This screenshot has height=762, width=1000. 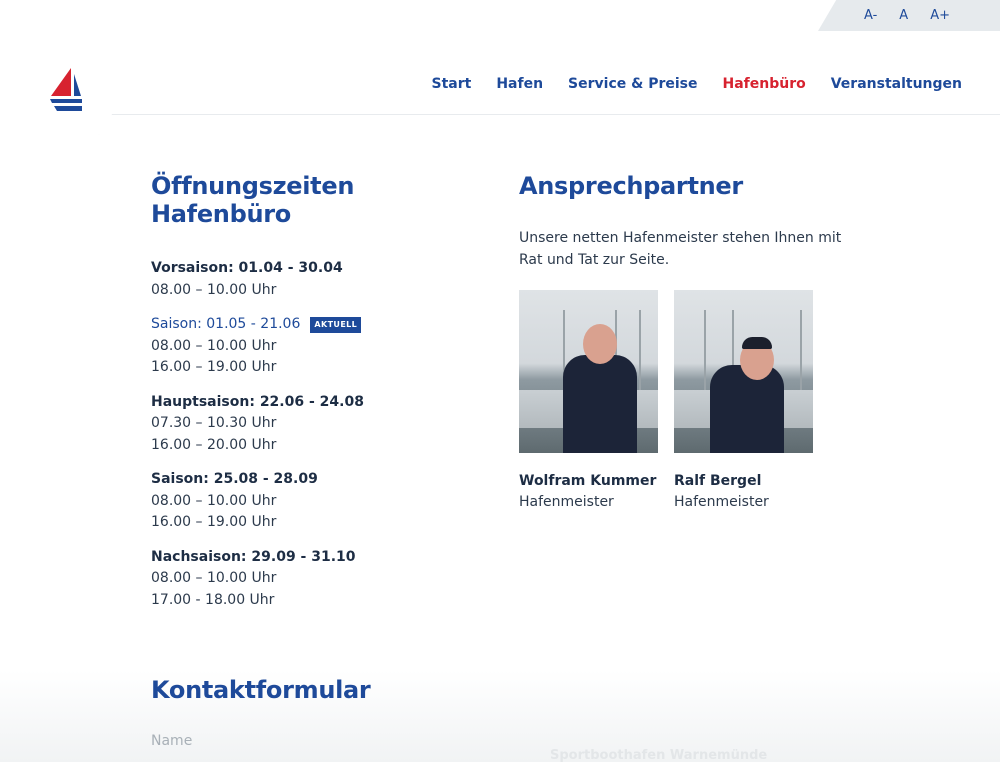 What do you see at coordinates (261, 690) in the screenshot?
I see `contact-form-title: Kontaktformular` at bounding box center [261, 690].